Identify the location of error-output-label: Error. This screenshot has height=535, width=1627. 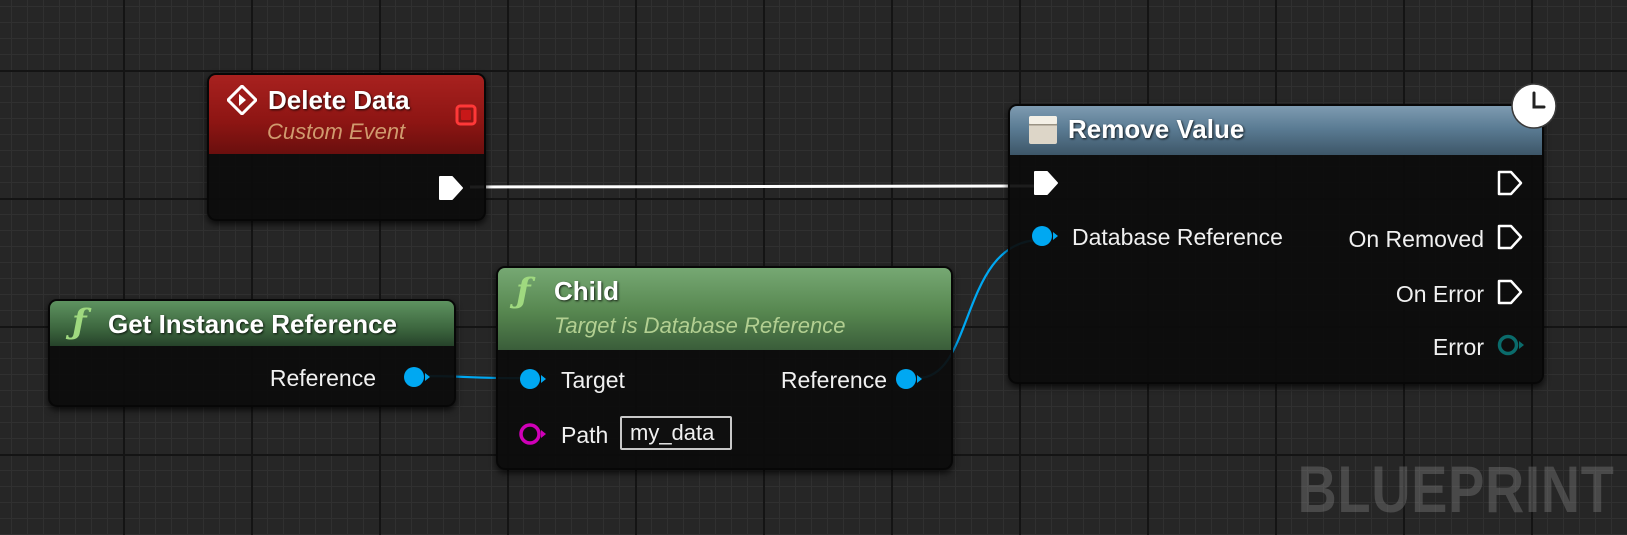
(1458, 347).